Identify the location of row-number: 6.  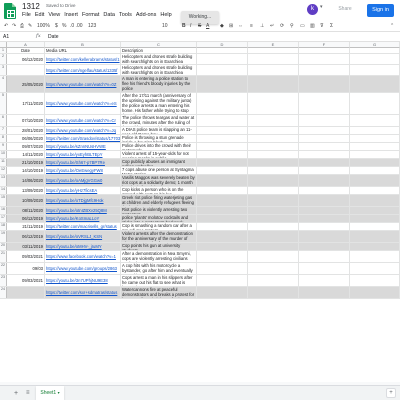
(3, 120).